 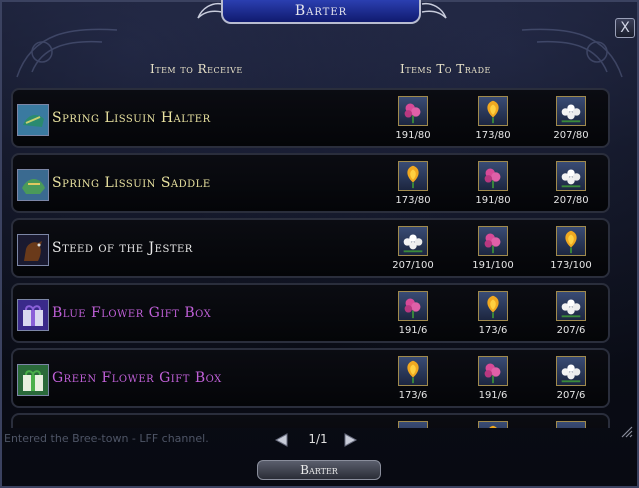 I want to click on halter-icon, so click(x=33, y=120).